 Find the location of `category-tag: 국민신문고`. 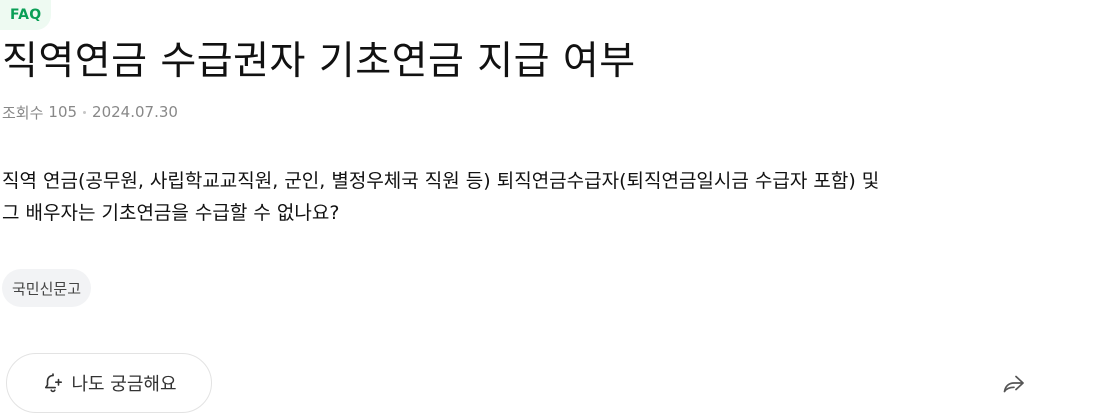

category-tag: 국민신문고 is located at coordinates (47, 288).